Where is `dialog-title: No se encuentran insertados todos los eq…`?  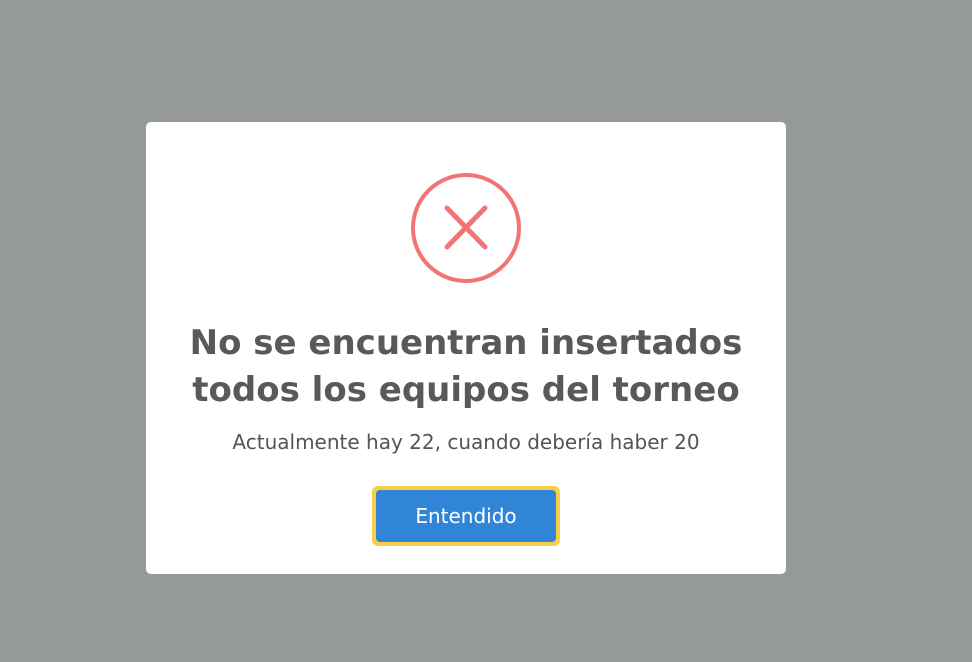 dialog-title: No se encuentran insertados todos los eq… is located at coordinates (466, 366).